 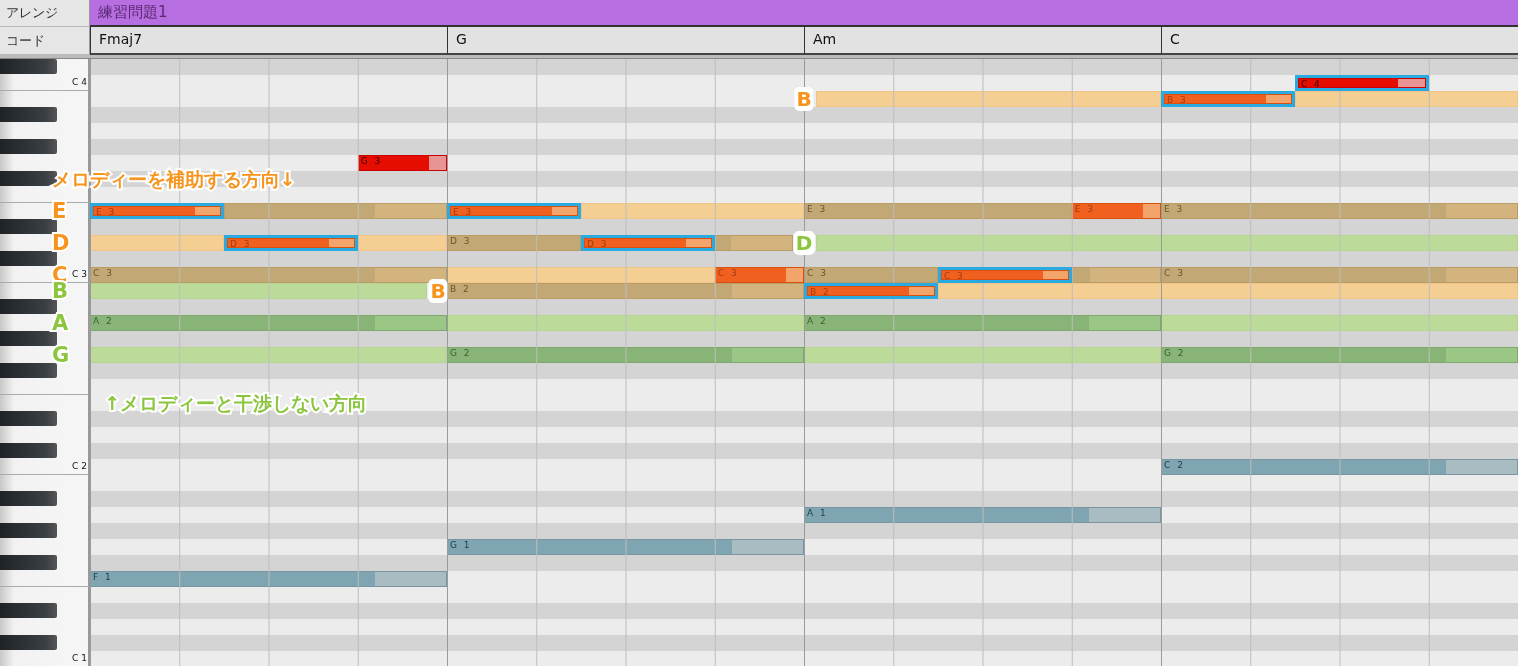 What do you see at coordinates (461, 545) in the screenshot?
I see `note-label: G 1` at bounding box center [461, 545].